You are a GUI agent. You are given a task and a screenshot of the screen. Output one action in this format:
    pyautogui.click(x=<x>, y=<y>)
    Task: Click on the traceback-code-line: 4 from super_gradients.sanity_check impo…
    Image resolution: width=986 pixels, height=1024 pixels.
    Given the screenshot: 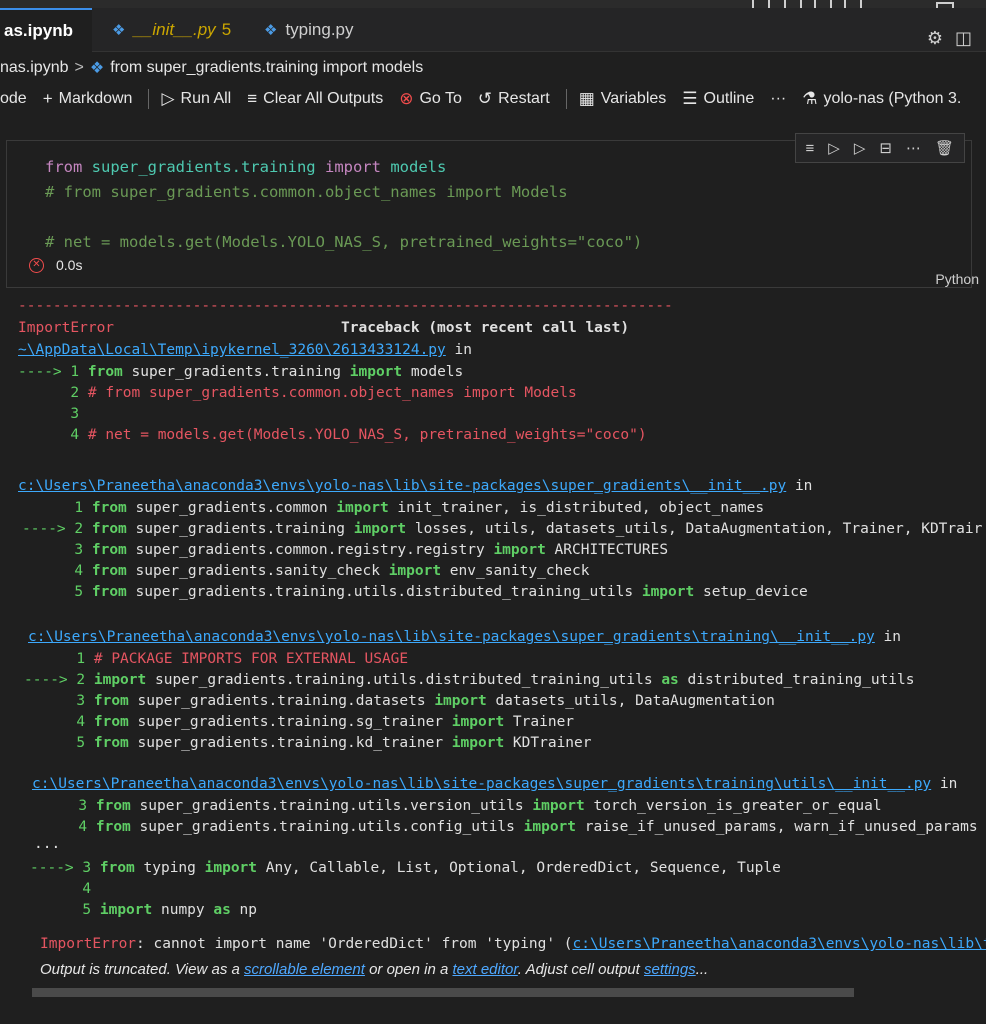 What is the action you would take?
    pyautogui.click(x=305, y=571)
    